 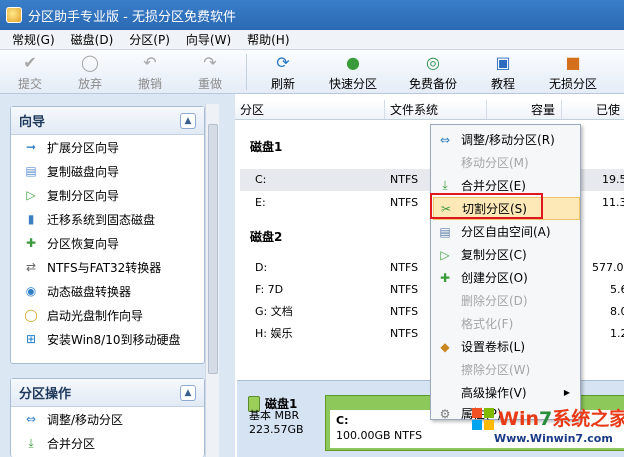 I want to click on wizard-item-copy-disk: ▤ 复制磁盘向导, so click(x=107, y=171).